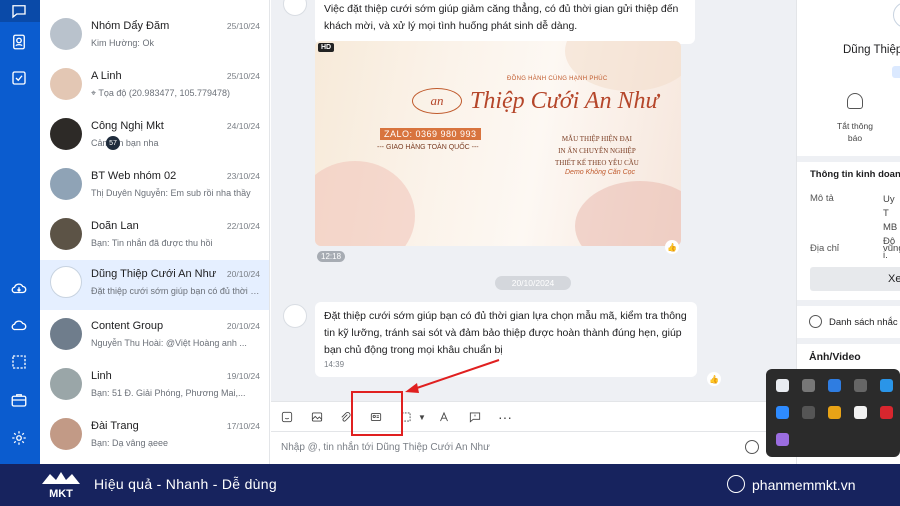 The width and height of the screenshot is (900, 506). I want to click on conversation-name: Nhóm Dẩy Đăm, so click(130, 26).